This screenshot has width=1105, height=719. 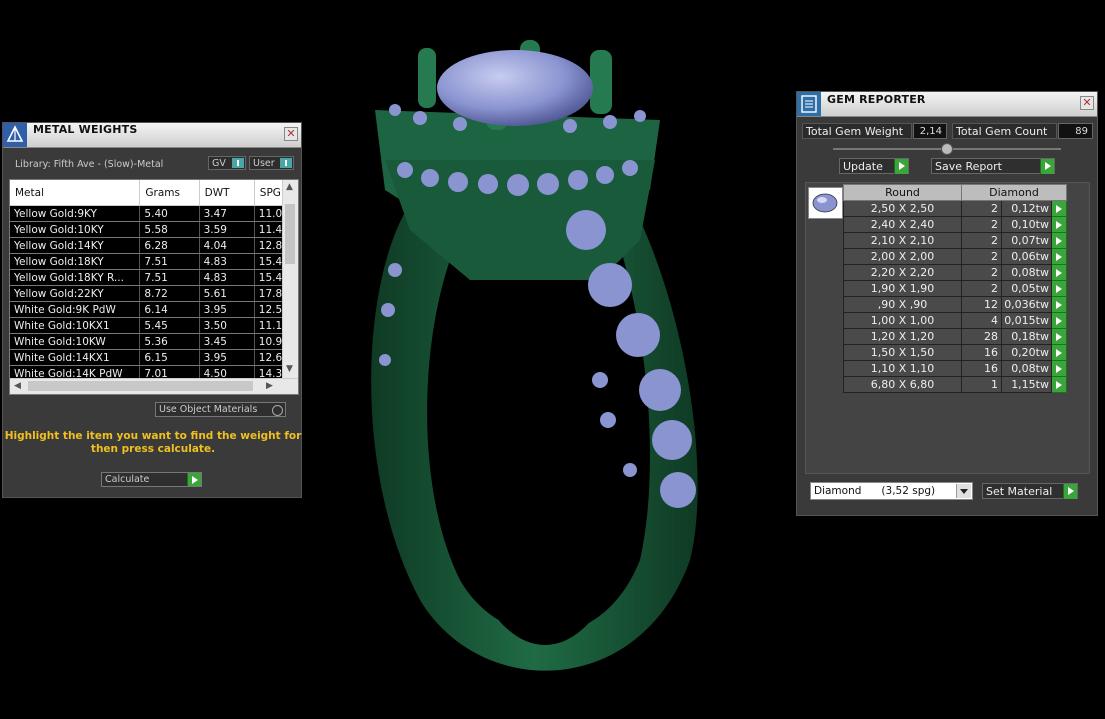 What do you see at coordinates (891, 491) in the screenshot?
I see `material-dropdown: Diamond (3,52 spg)` at bounding box center [891, 491].